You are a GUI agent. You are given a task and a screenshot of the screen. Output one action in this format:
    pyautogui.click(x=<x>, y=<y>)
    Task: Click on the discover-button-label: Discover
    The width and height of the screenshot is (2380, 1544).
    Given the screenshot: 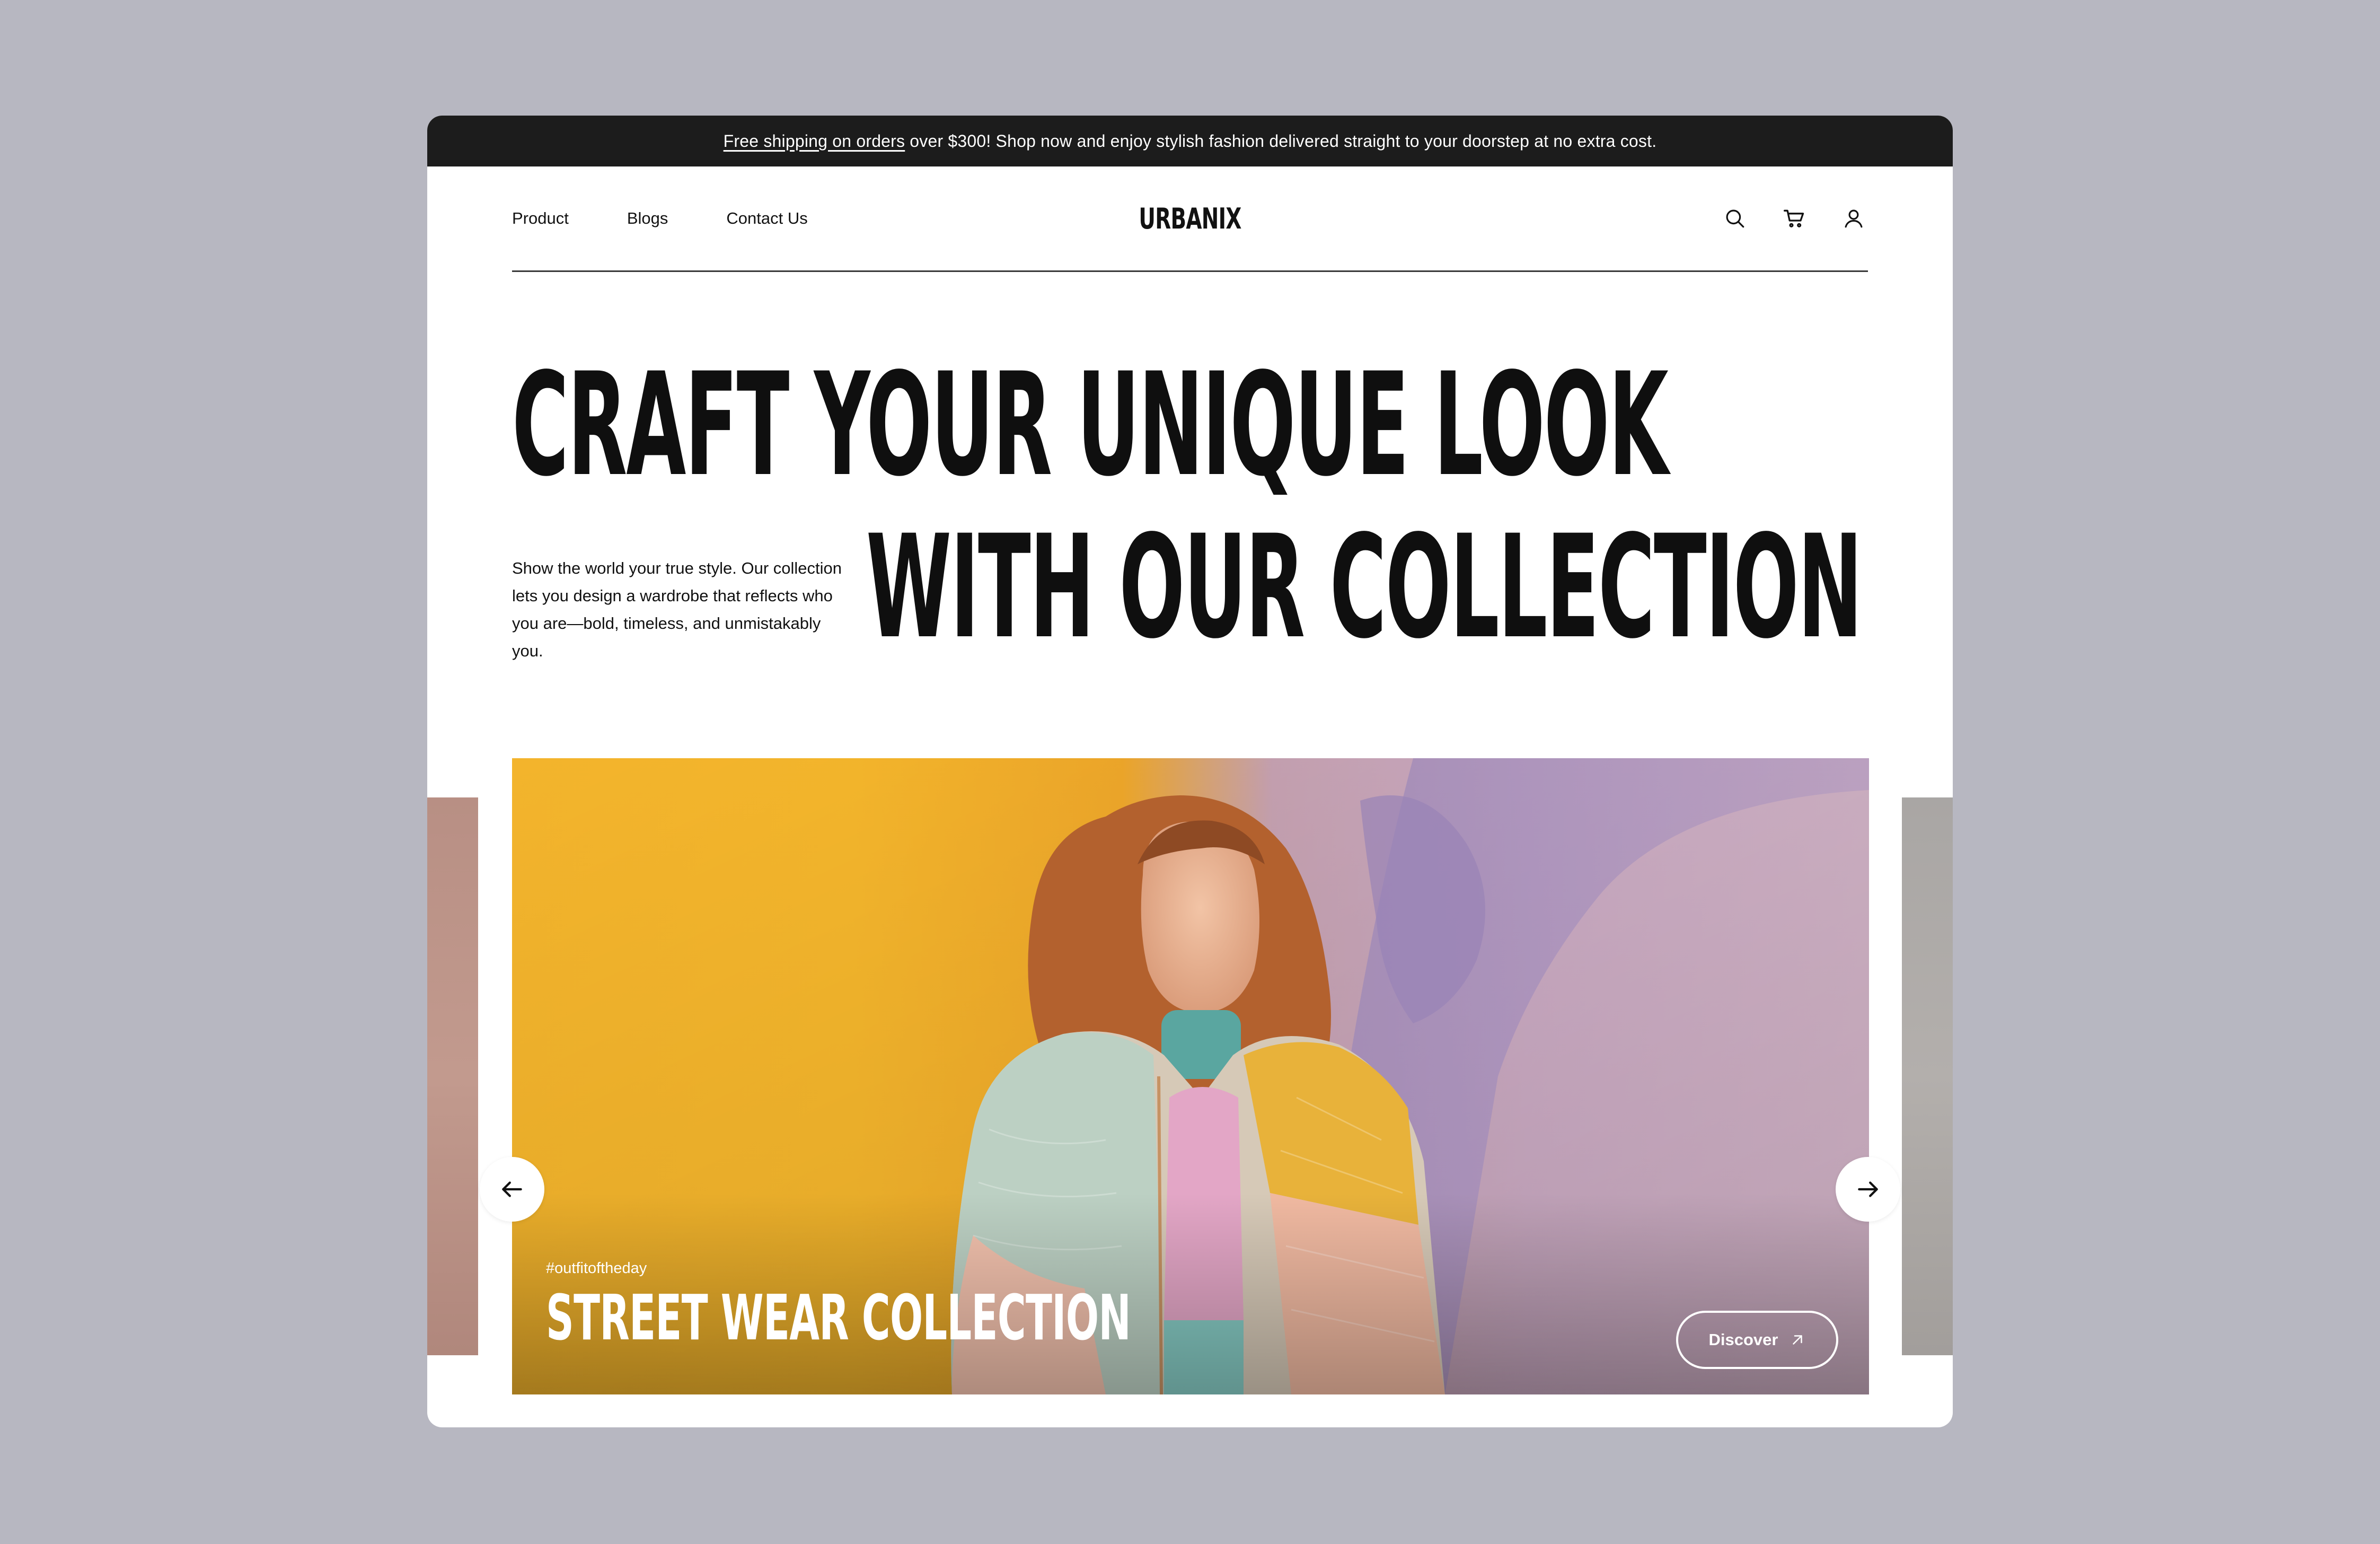 What is the action you would take?
    pyautogui.click(x=1743, y=1340)
    